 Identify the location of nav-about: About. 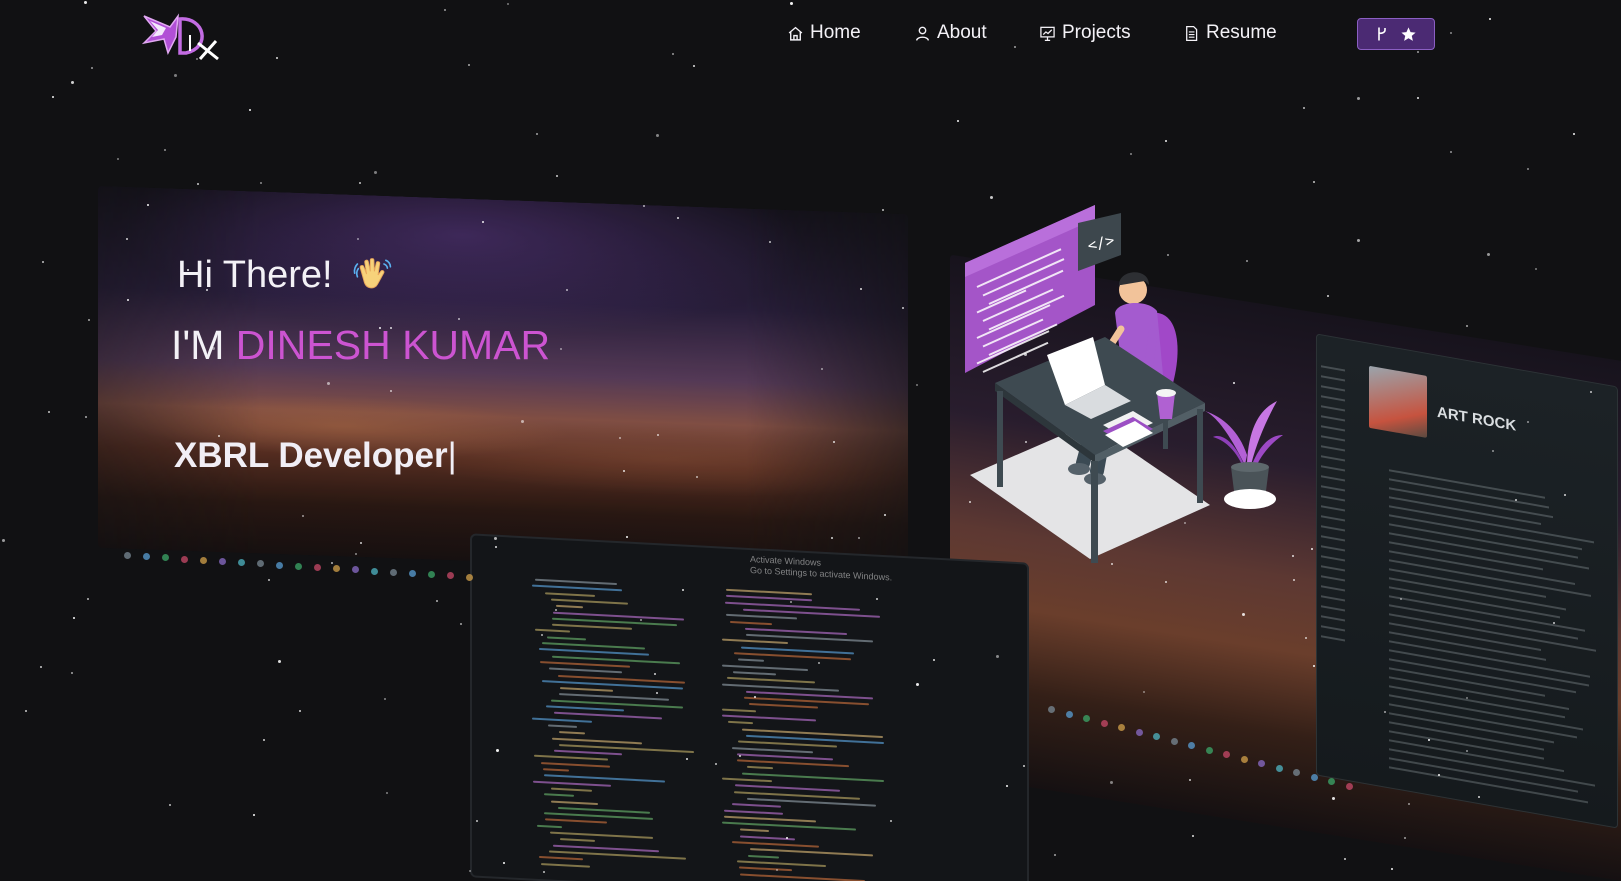
(950, 33).